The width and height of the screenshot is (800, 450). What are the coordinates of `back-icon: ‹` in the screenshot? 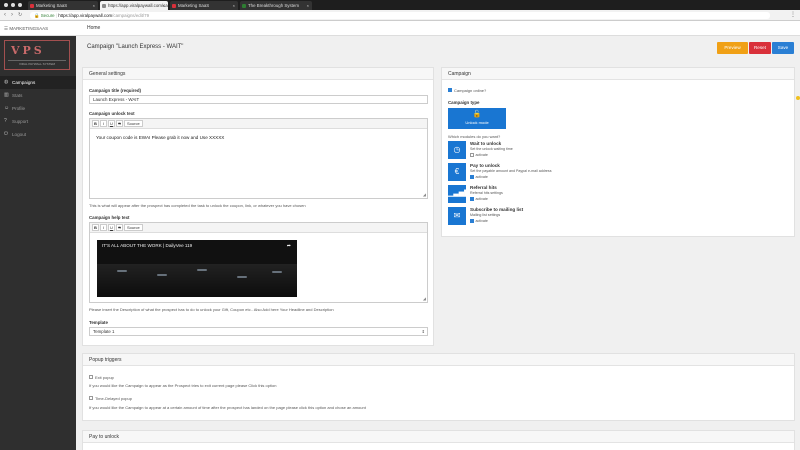 It's located at (5, 15).